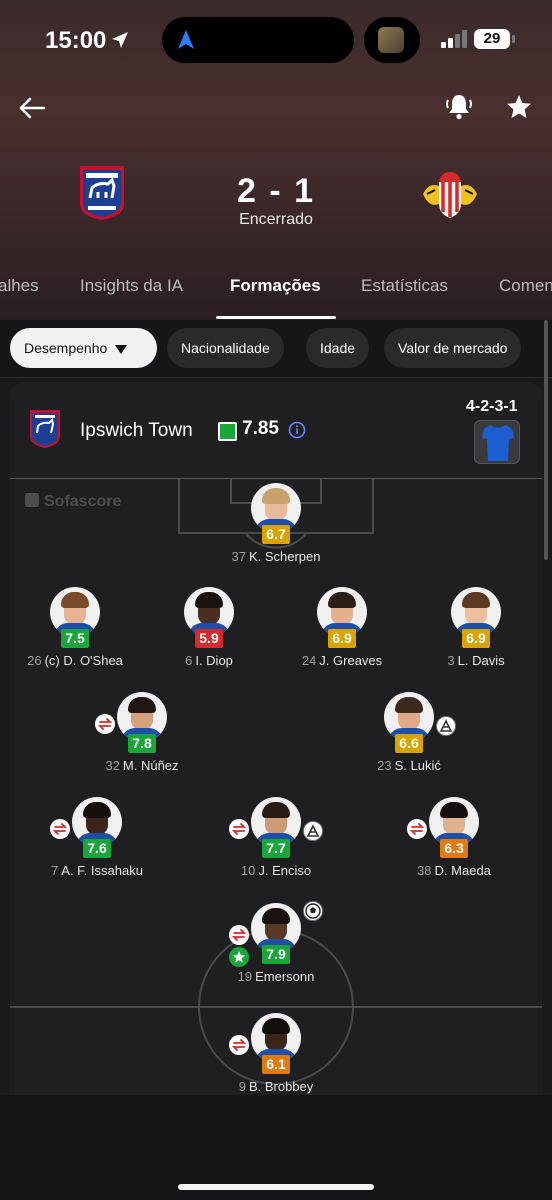 The image size is (552, 1200). I want to click on player-number: 24, so click(309, 660).